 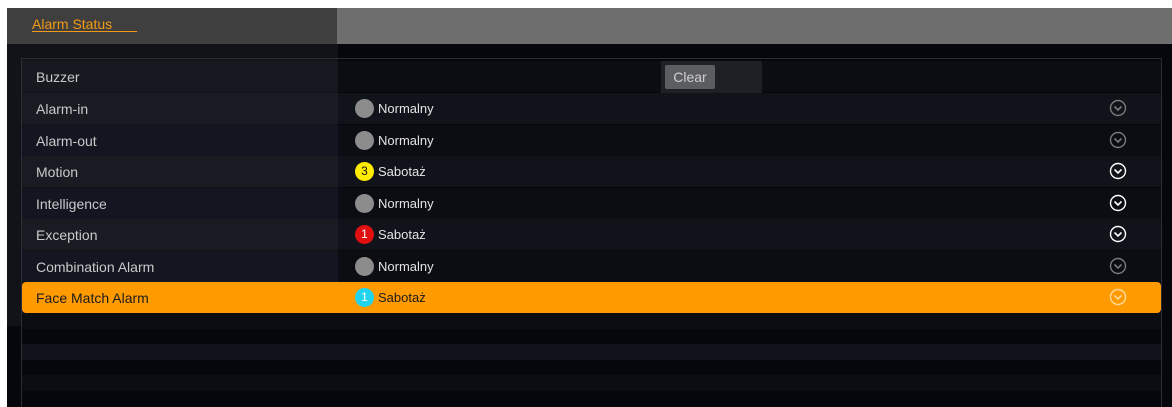 I want to click on tab-alarm-status: Alarm Status, so click(x=72, y=24).